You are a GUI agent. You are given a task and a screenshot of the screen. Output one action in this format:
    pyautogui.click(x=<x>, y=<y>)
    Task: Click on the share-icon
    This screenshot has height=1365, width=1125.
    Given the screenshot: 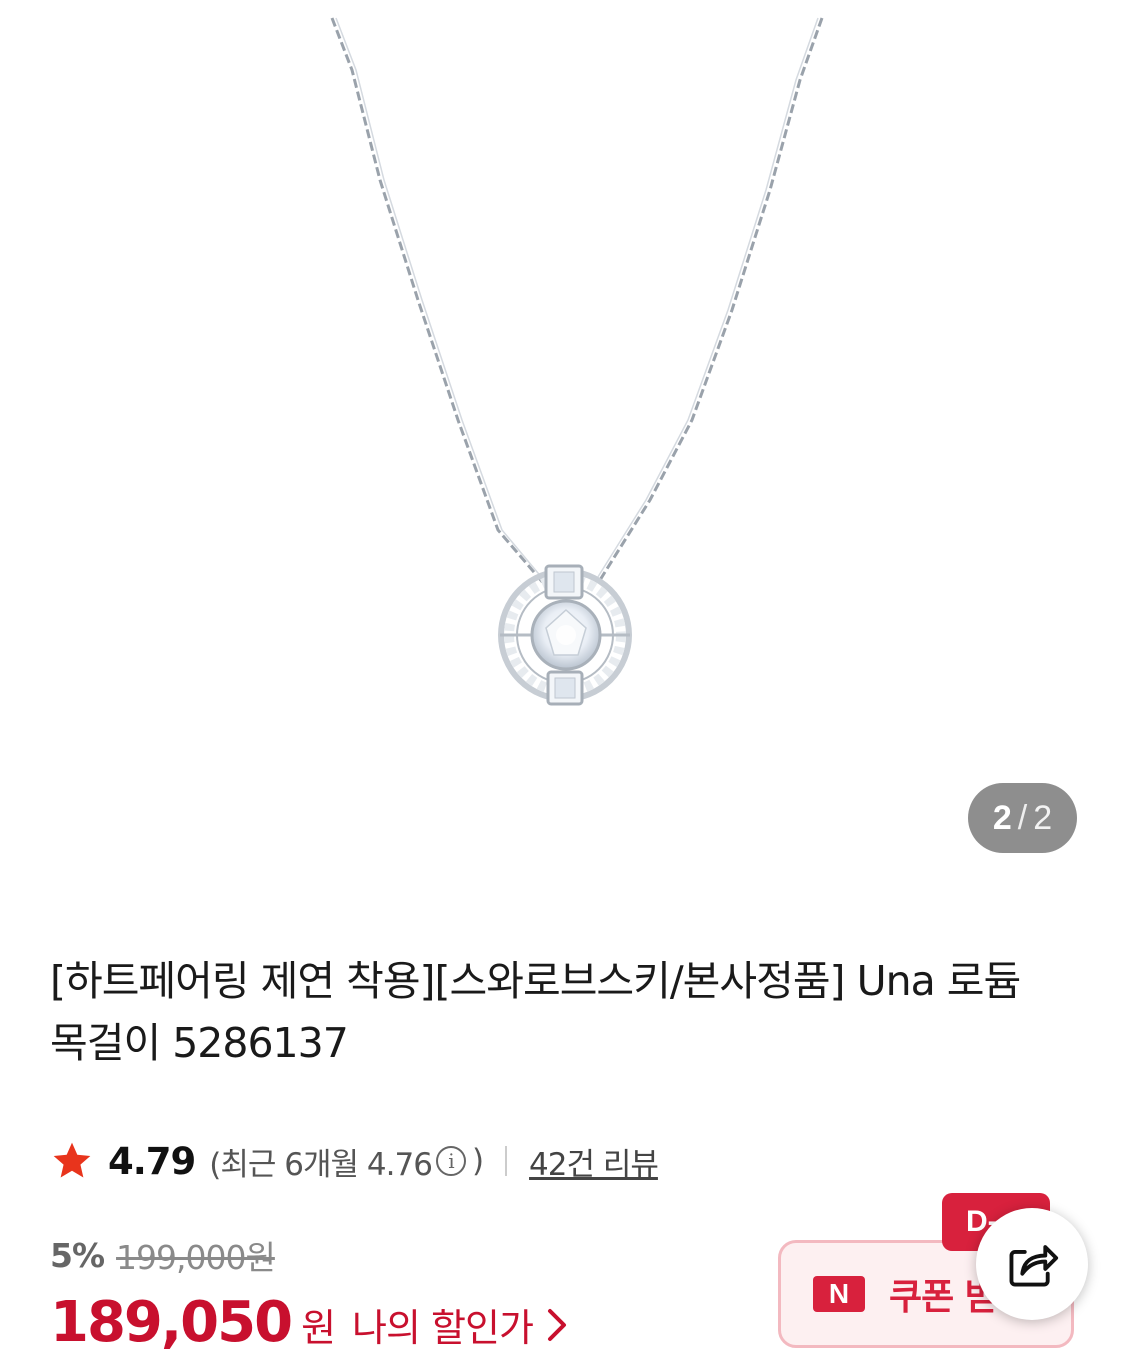 What is the action you would take?
    pyautogui.click(x=1034, y=1266)
    